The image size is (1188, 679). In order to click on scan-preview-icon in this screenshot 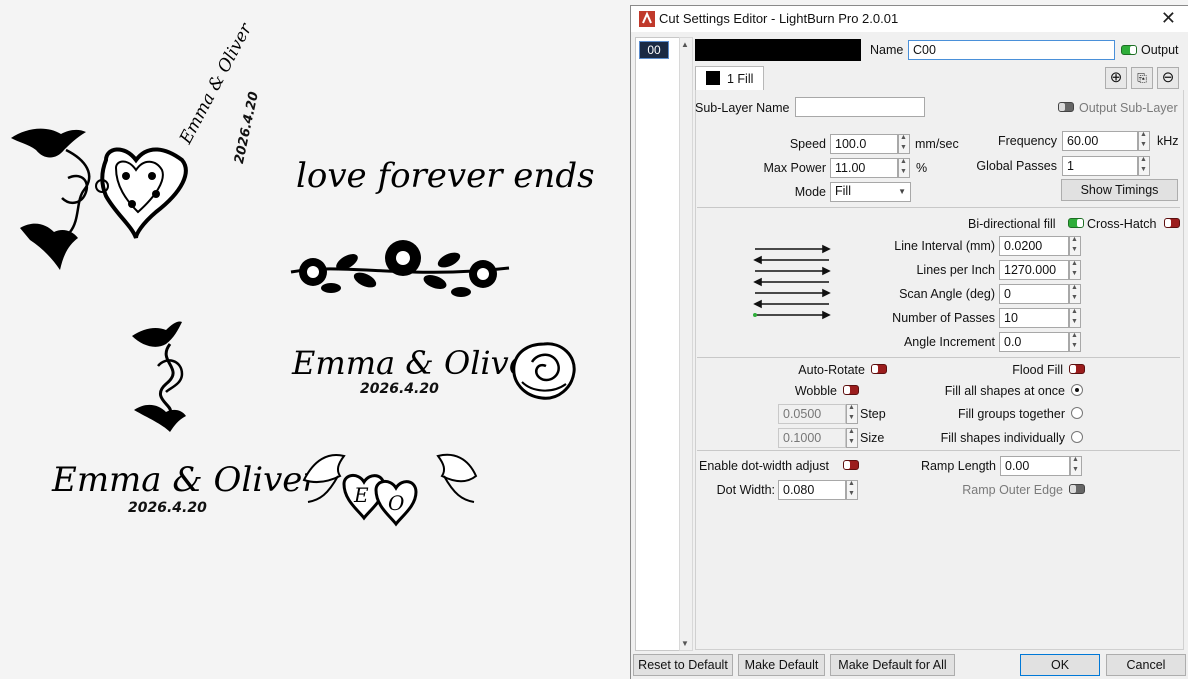, I will do `click(792, 282)`.